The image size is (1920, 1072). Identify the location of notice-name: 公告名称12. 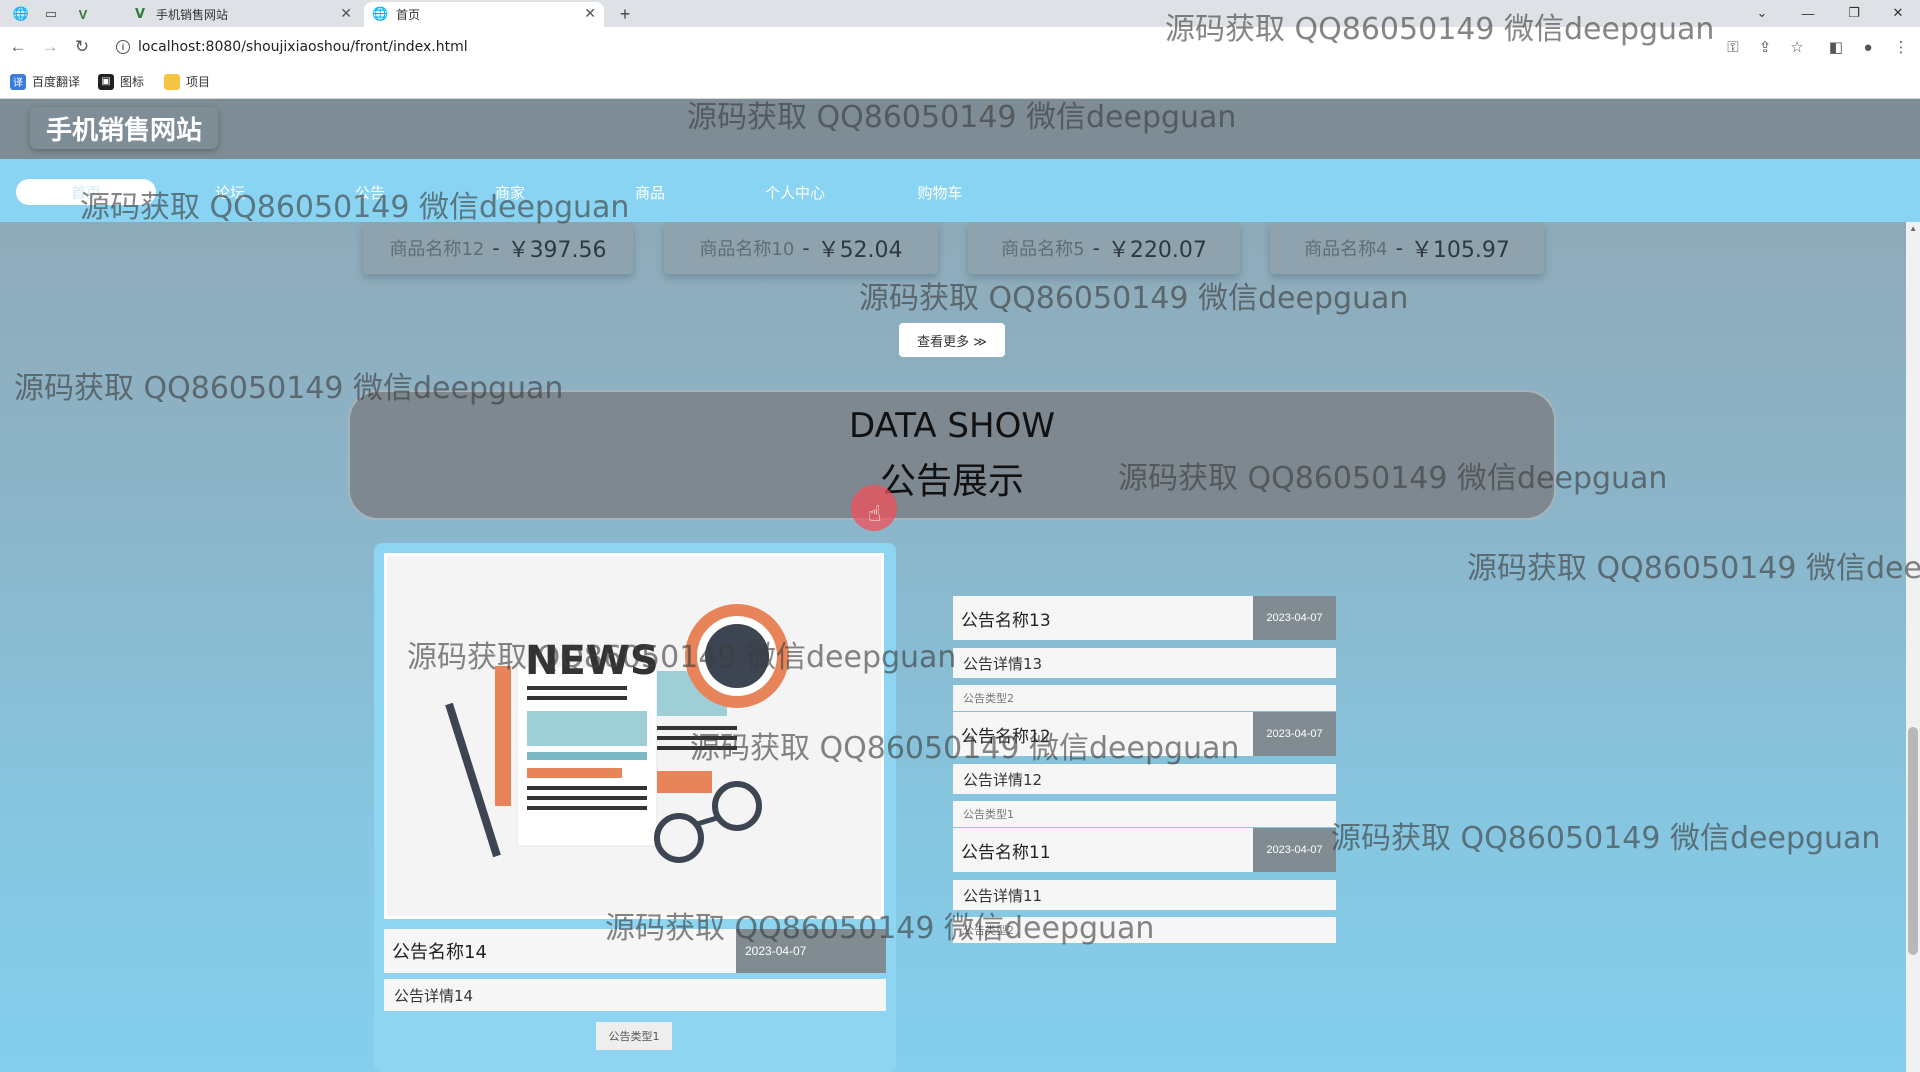
(1103, 734).